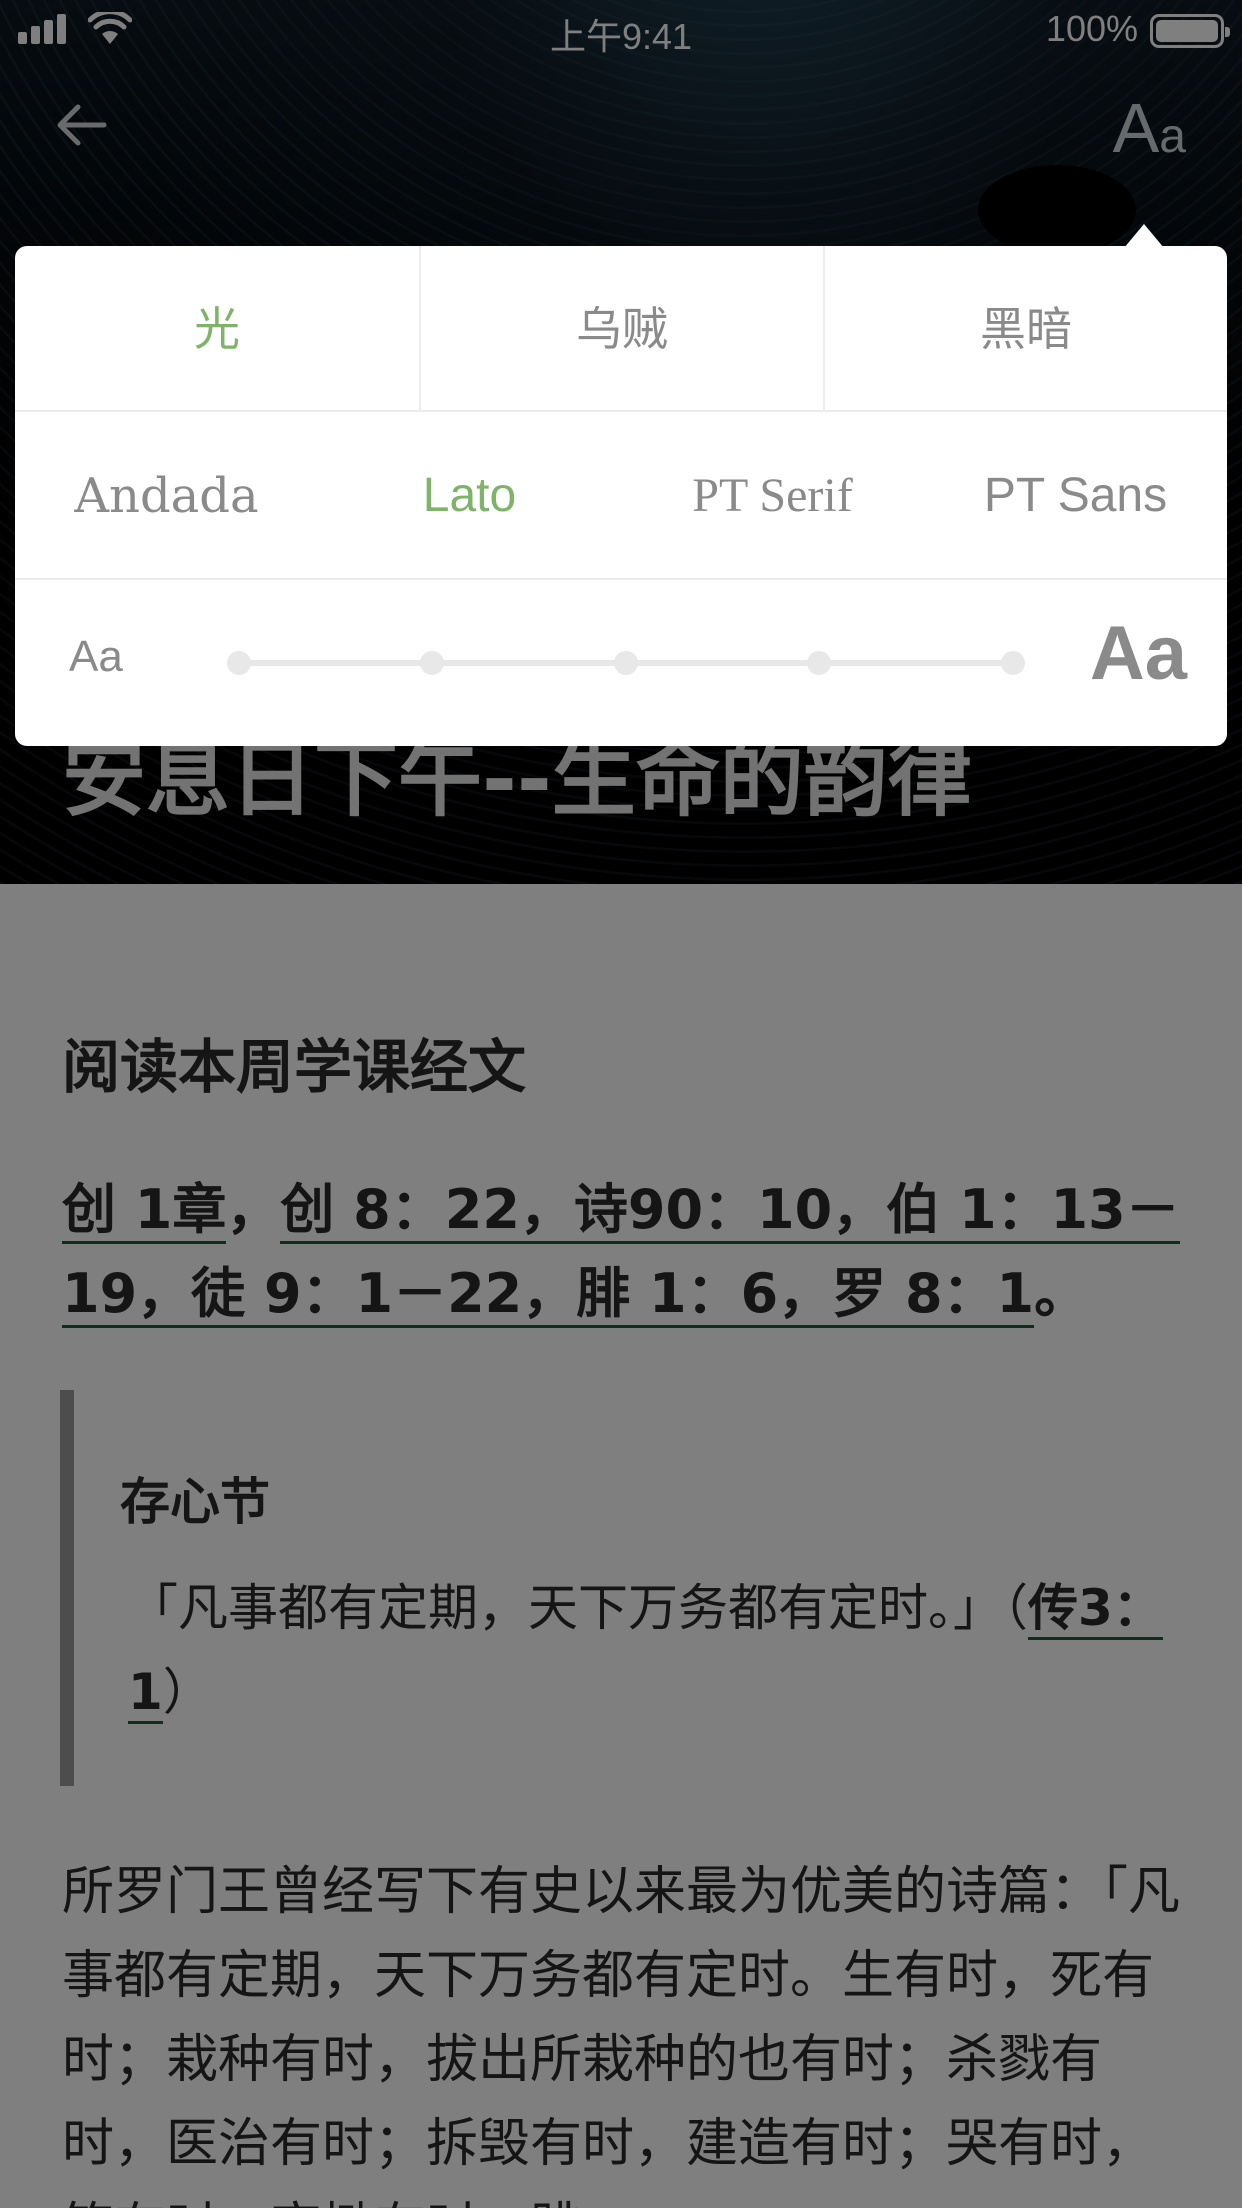 Image resolution: width=1242 pixels, height=2208 pixels. Describe the element at coordinates (166, 496) in the screenshot. I see `font-andada-button: Andada` at that location.